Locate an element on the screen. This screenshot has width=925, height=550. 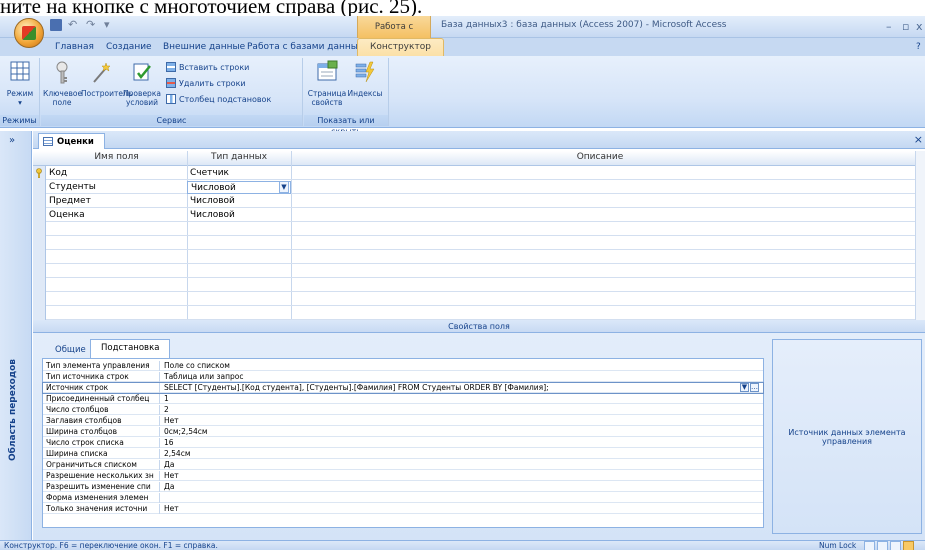
data-type-dropdown-button: ▼ is located at coordinates (284, 187).